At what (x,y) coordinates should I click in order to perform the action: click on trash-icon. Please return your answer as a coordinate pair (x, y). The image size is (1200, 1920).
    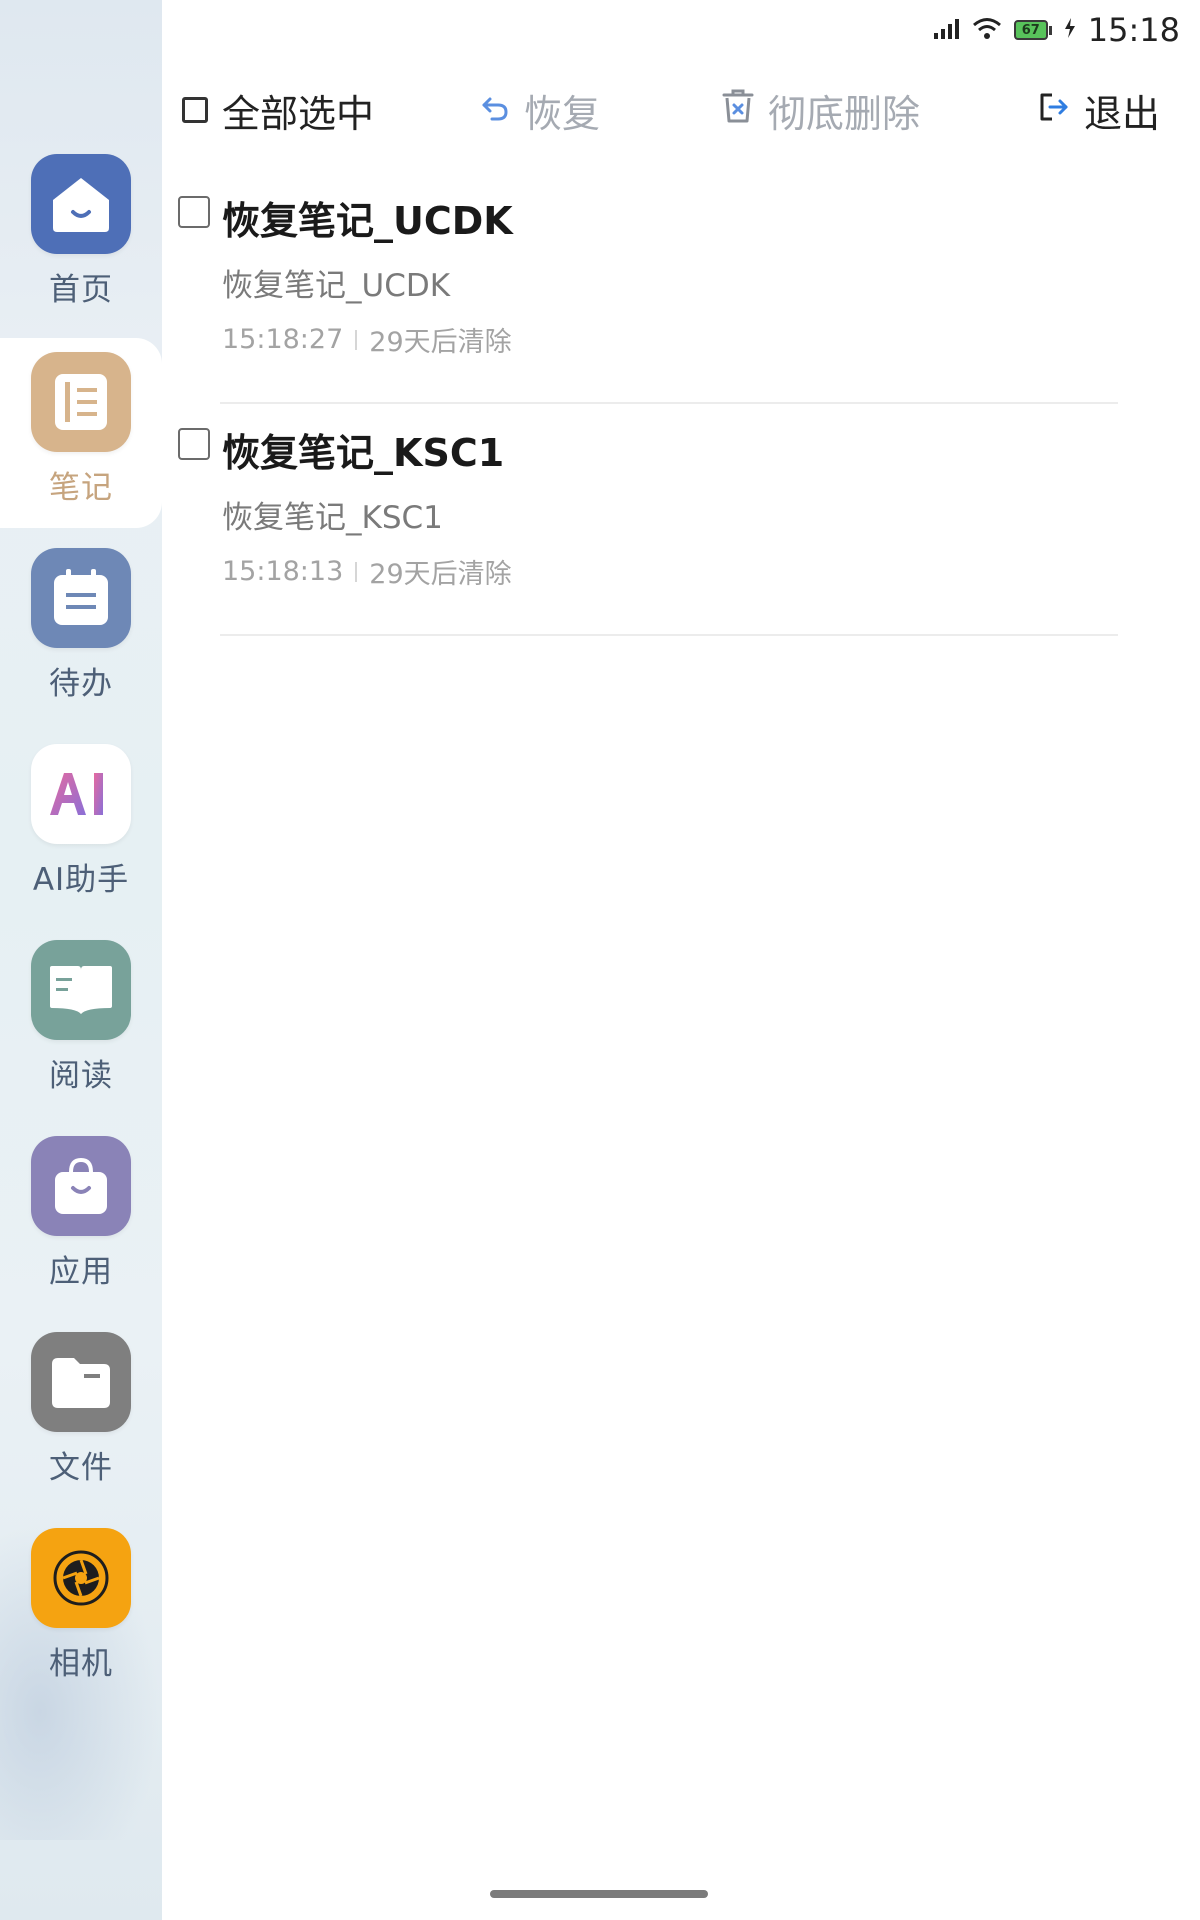
    Looking at the image, I should click on (738, 110).